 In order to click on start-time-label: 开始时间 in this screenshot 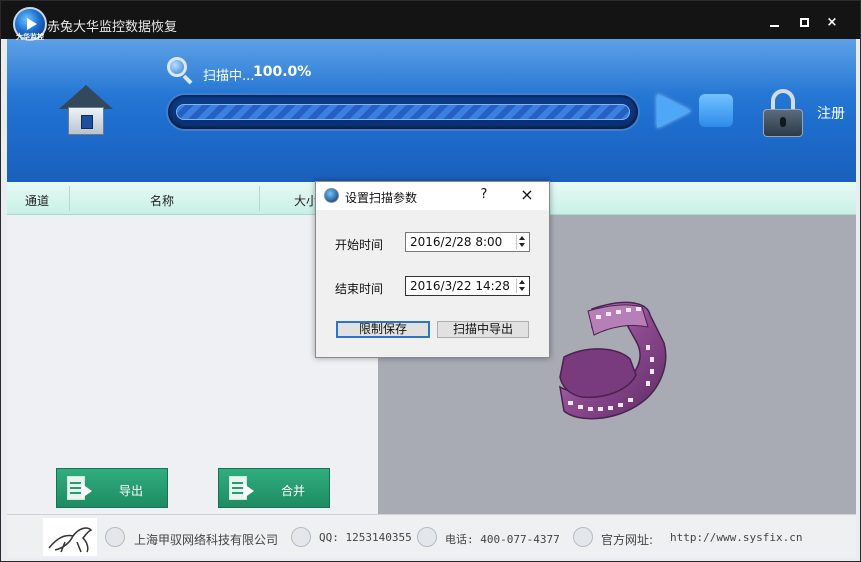, I will do `click(359, 245)`.